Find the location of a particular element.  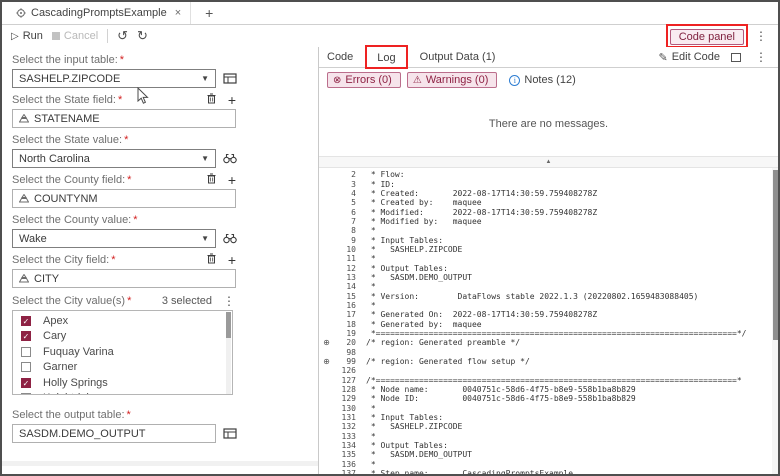

warnings-filter-button: ⚠ Warnings (0) is located at coordinates (452, 80).